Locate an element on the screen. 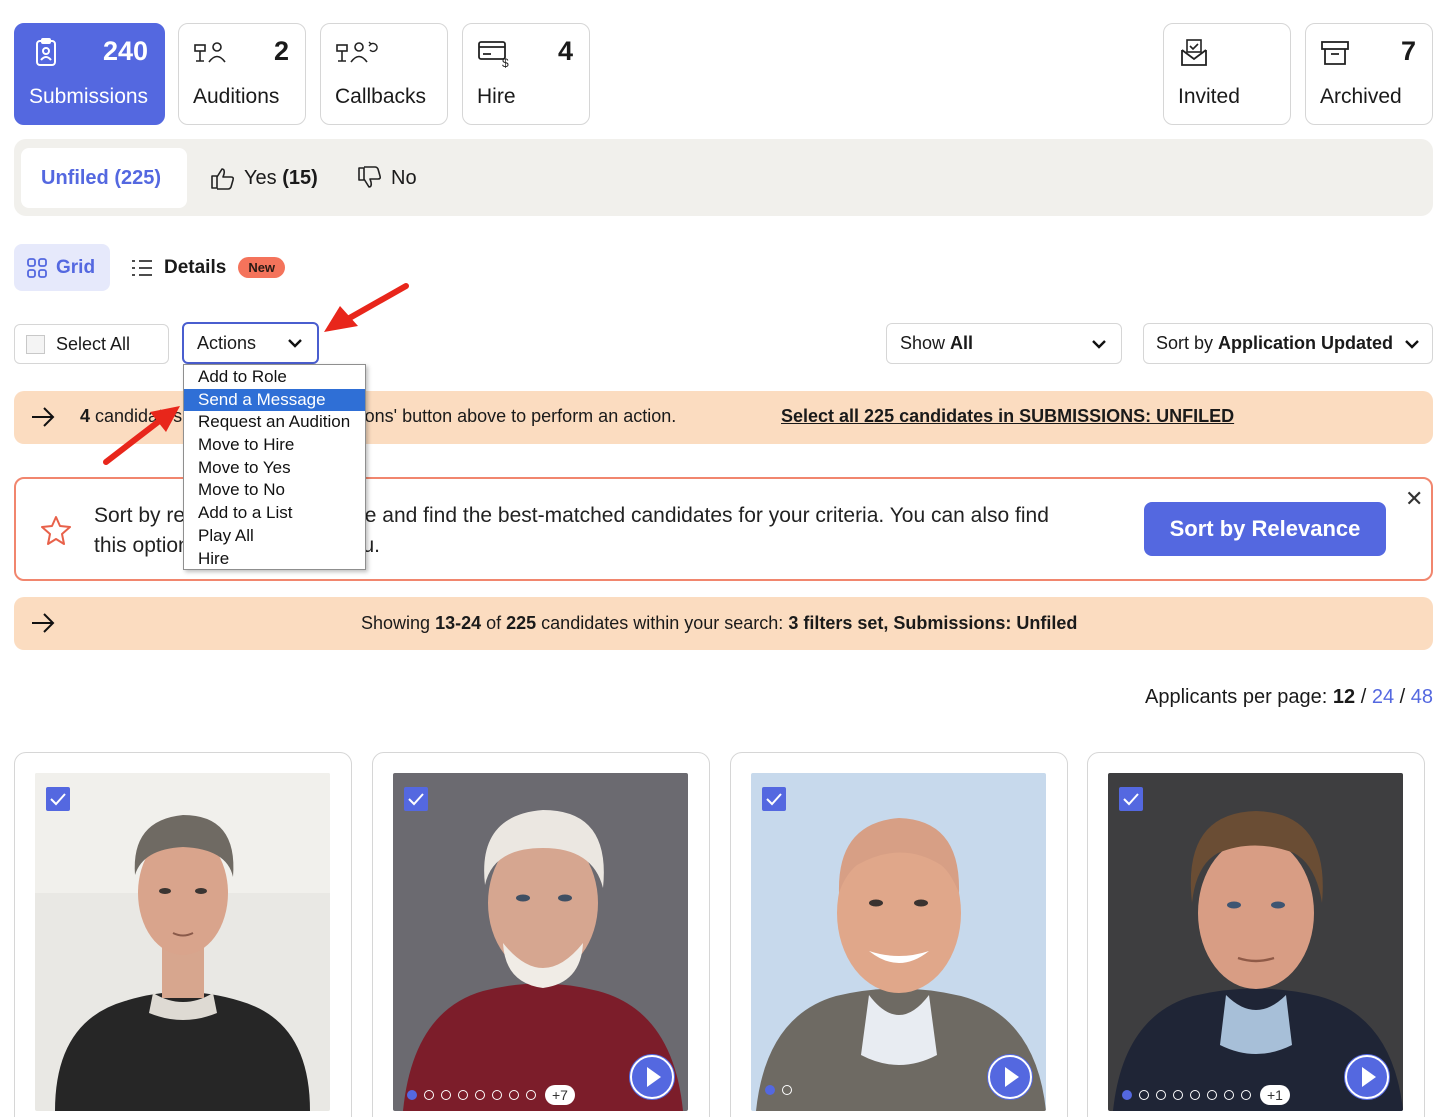 Image resolution: width=1443 pixels, height=1117 pixels. actions-label: Actions is located at coordinates (227, 342).